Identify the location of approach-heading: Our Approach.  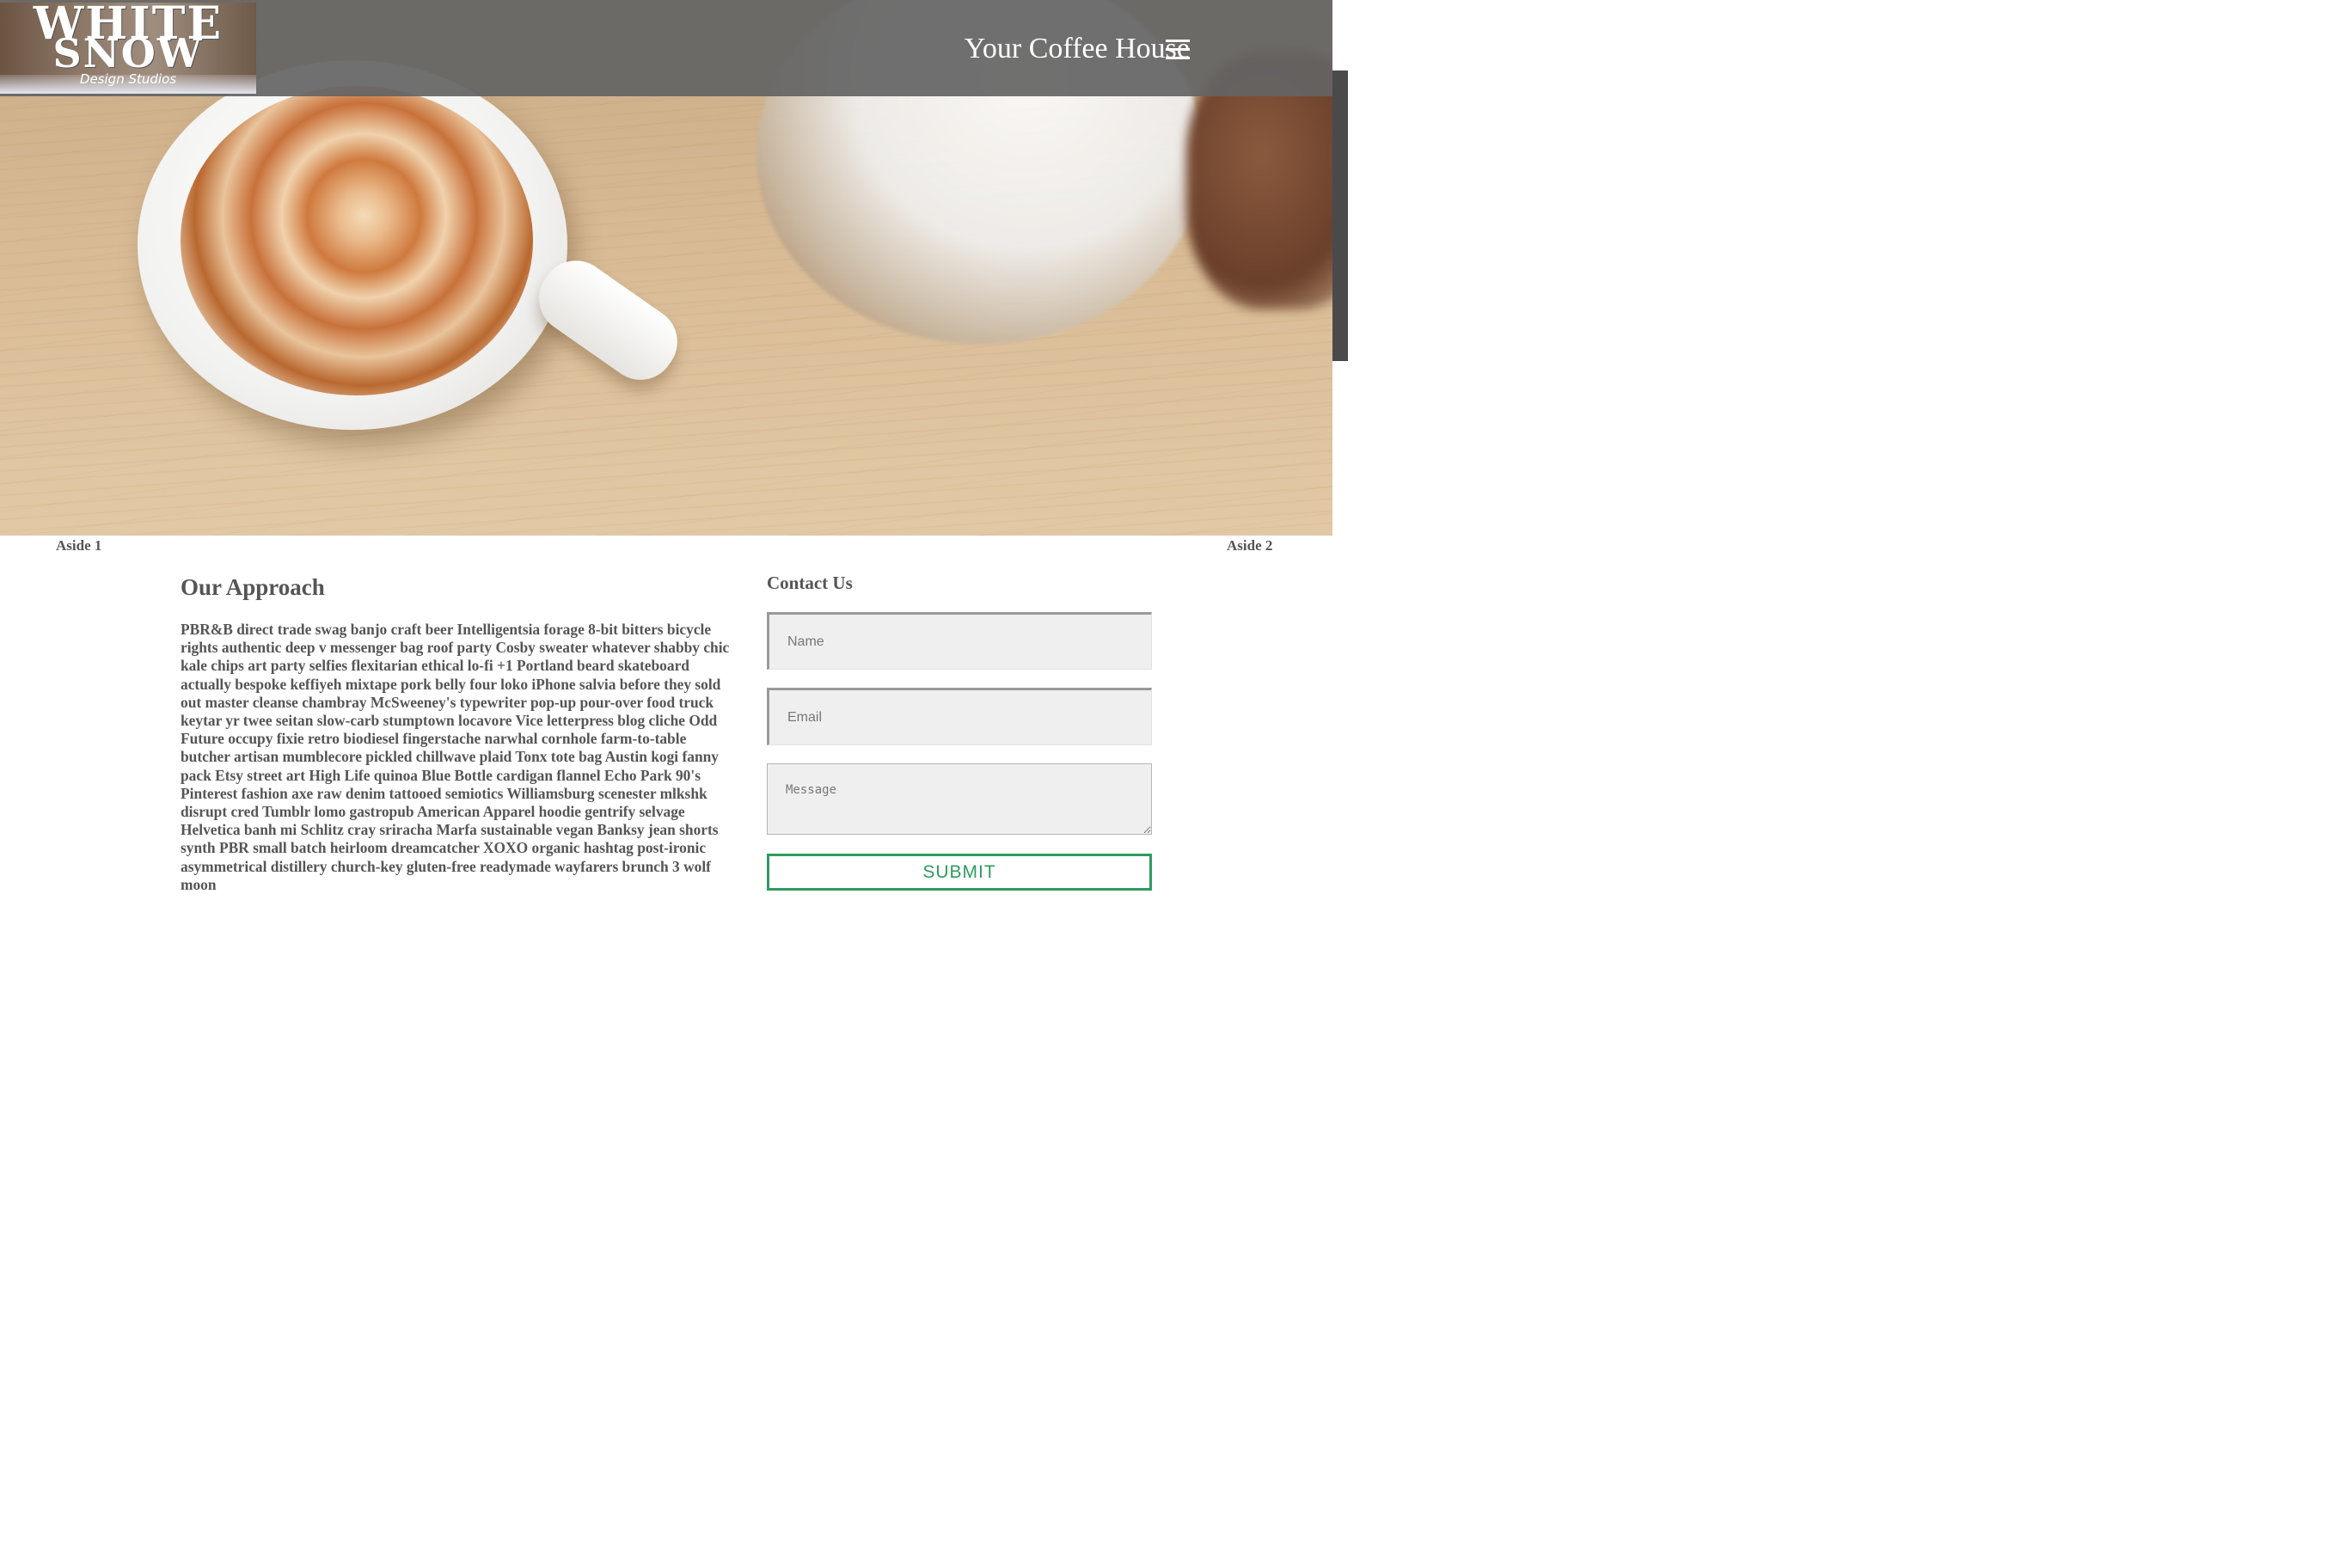
(253, 587).